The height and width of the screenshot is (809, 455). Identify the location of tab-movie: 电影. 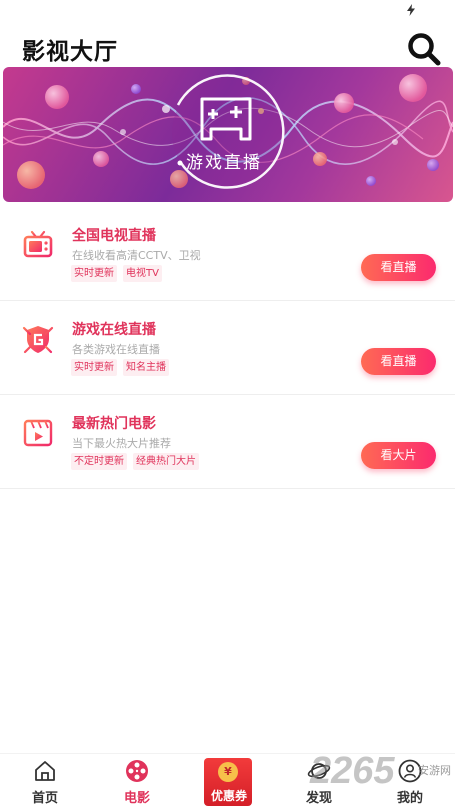
(137, 781).